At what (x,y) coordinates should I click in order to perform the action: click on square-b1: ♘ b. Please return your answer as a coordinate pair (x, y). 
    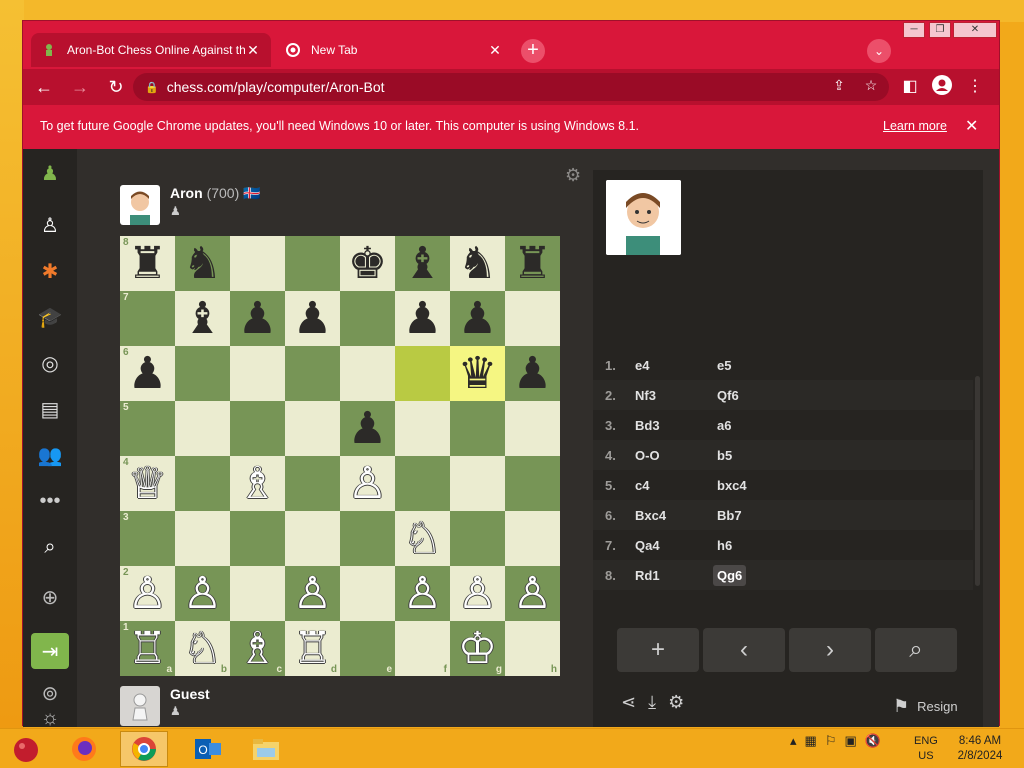
    Looking at the image, I should click on (202, 648).